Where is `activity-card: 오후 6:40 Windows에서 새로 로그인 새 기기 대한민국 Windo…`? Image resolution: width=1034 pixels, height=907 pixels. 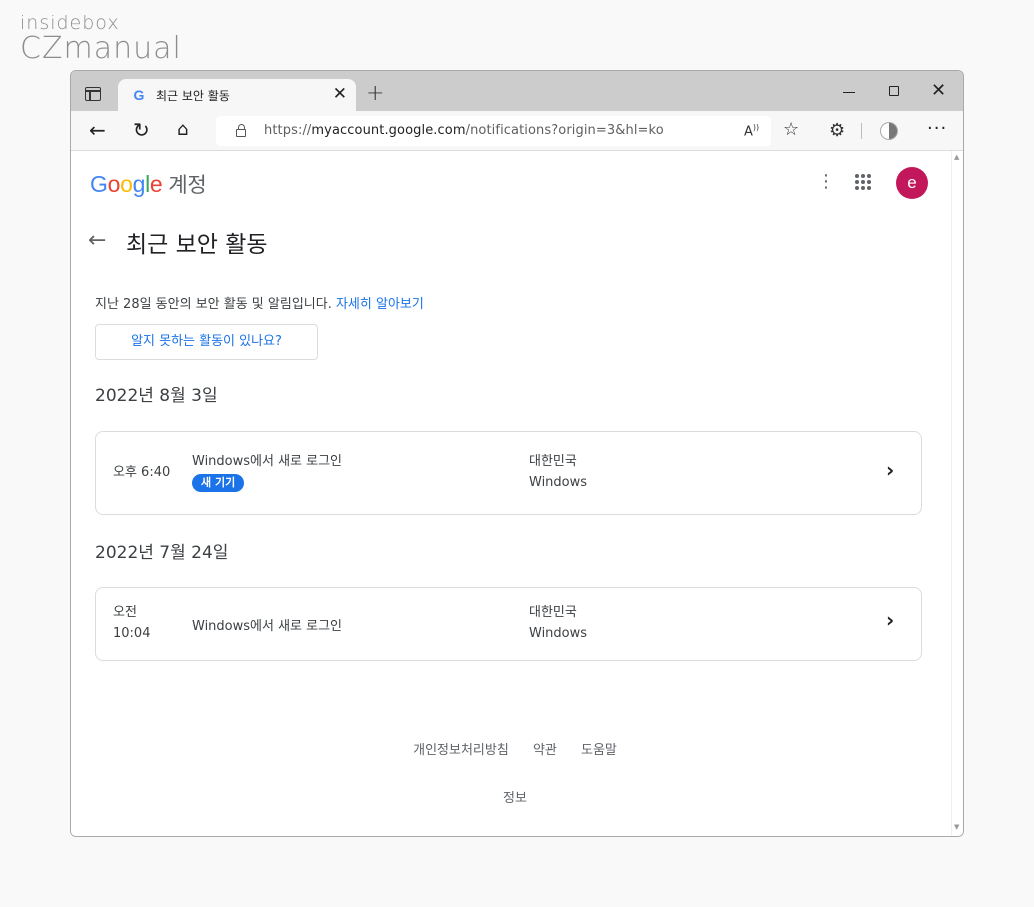 activity-card: 오후 6:40 Windows에서 새로 로그인 새 기기 대한민국 Windo… is located at coordinates (508, 473).